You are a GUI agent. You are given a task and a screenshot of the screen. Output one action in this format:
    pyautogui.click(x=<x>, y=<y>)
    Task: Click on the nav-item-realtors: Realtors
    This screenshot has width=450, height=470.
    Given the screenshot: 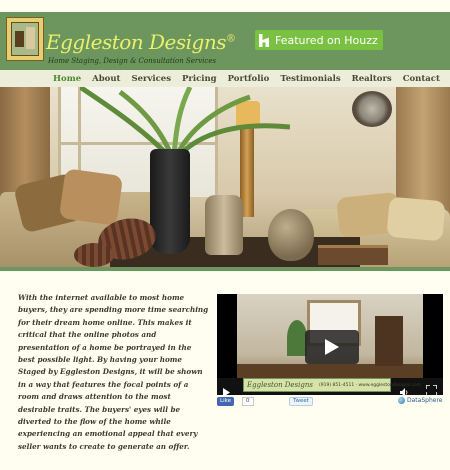 What is the action you would take?
    pyautogui.click(x=372, y=79)
    